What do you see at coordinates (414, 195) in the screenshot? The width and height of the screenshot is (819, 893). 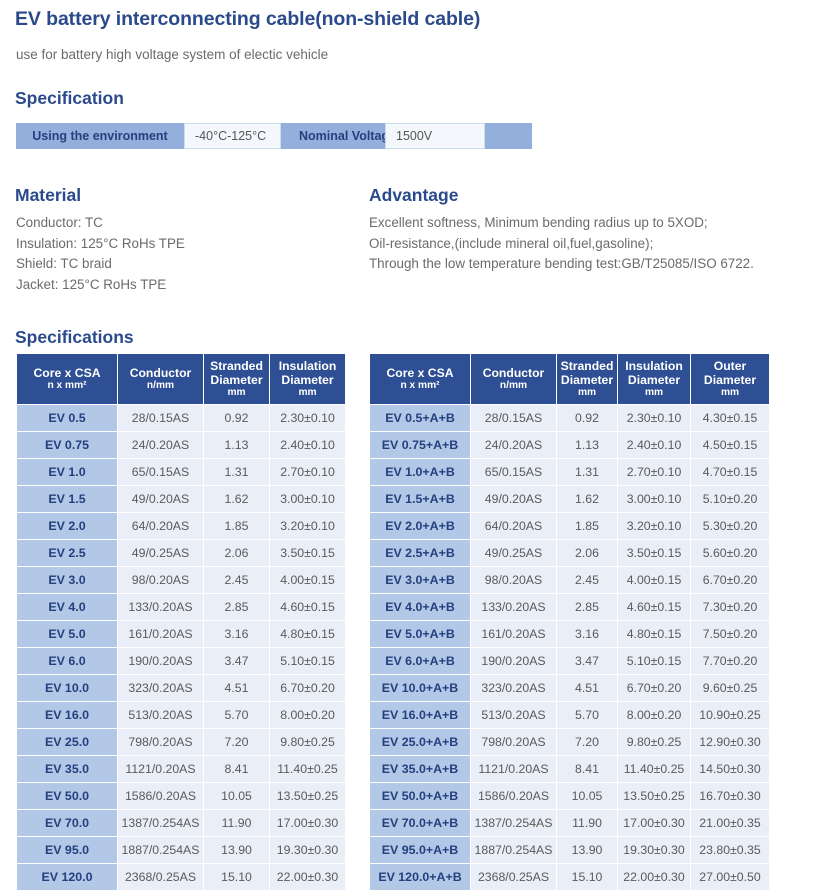 I see `section-heading-advantage: Advantage` at bounding box center [414, 195].